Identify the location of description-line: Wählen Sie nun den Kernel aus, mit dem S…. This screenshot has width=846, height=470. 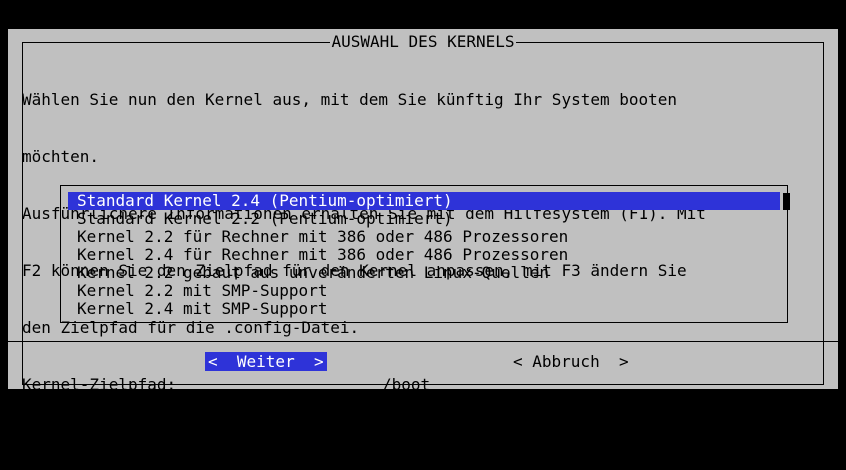
(350, 99).